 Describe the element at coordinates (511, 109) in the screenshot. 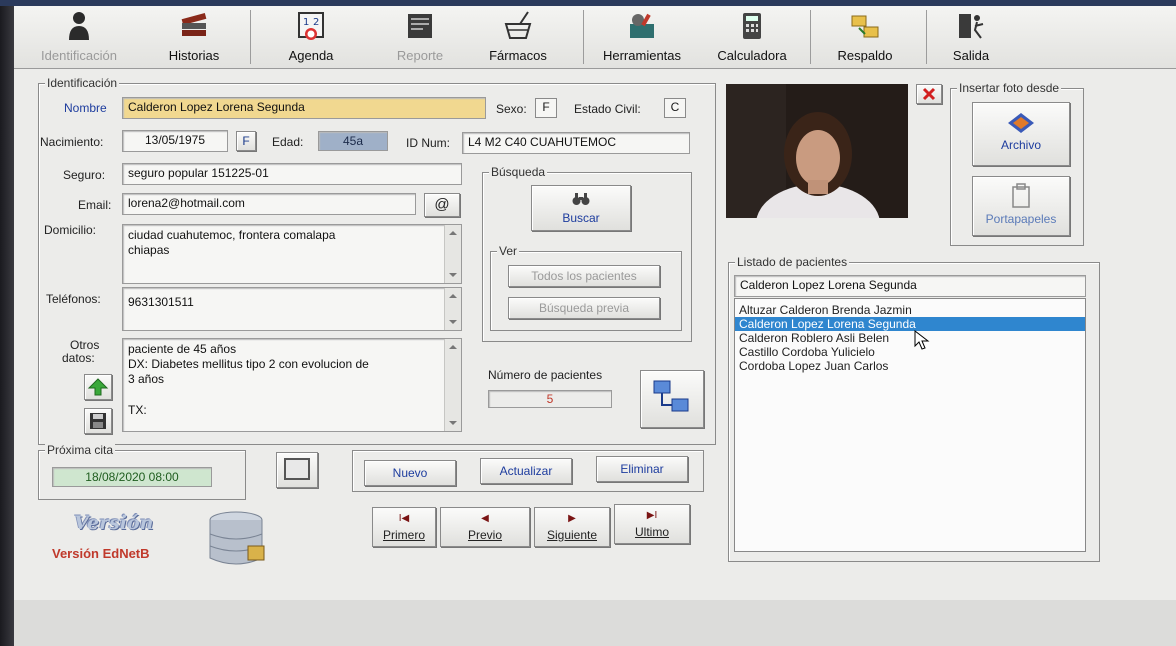

I see `sexo-label: Sexo:` at that location.